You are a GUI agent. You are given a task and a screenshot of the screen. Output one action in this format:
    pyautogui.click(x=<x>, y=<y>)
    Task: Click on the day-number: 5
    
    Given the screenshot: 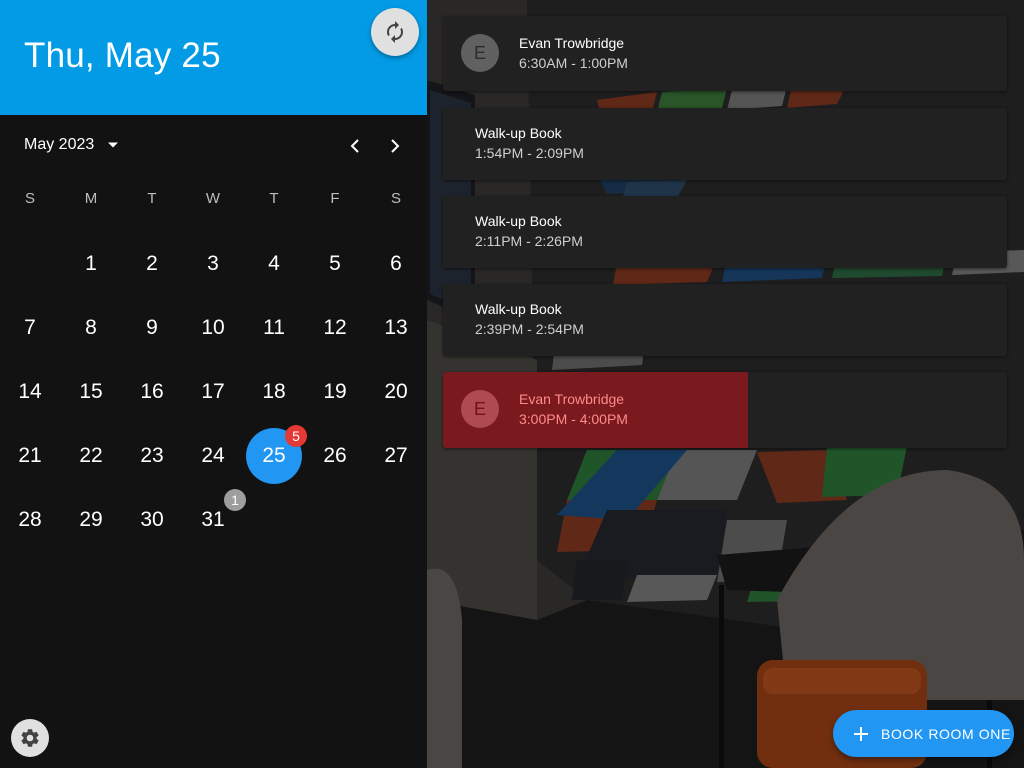 What is the action you would take?
    pyautogui.click(x=335, y=263)
    